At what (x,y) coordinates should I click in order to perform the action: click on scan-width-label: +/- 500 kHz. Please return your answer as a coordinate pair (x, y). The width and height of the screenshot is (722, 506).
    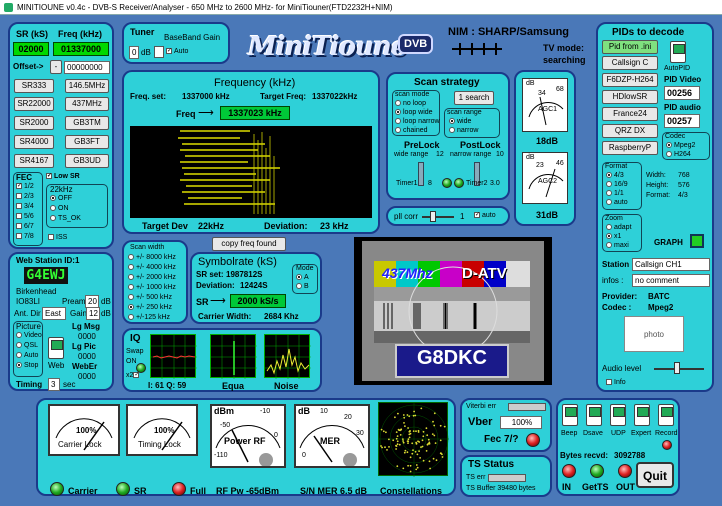
    Looking at the image, I should click on (154, 297).